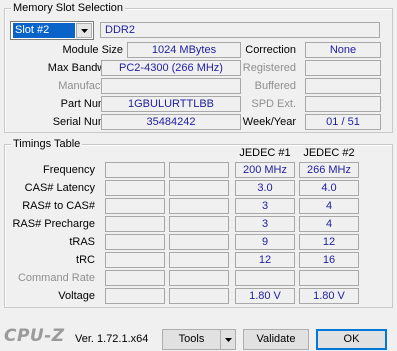 This screenshot has width=397, height=351. What do you see at coordinates (171, 68) in the screenshot?
I see `max-bandwidth-value: PC2-4300 (266 MHz)` at bounding box center [171, 68].